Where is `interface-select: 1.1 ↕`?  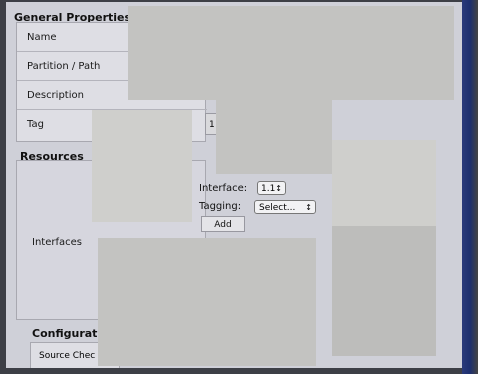
interface-select: 1.1 ↕ is located at coordinates (271, 188).